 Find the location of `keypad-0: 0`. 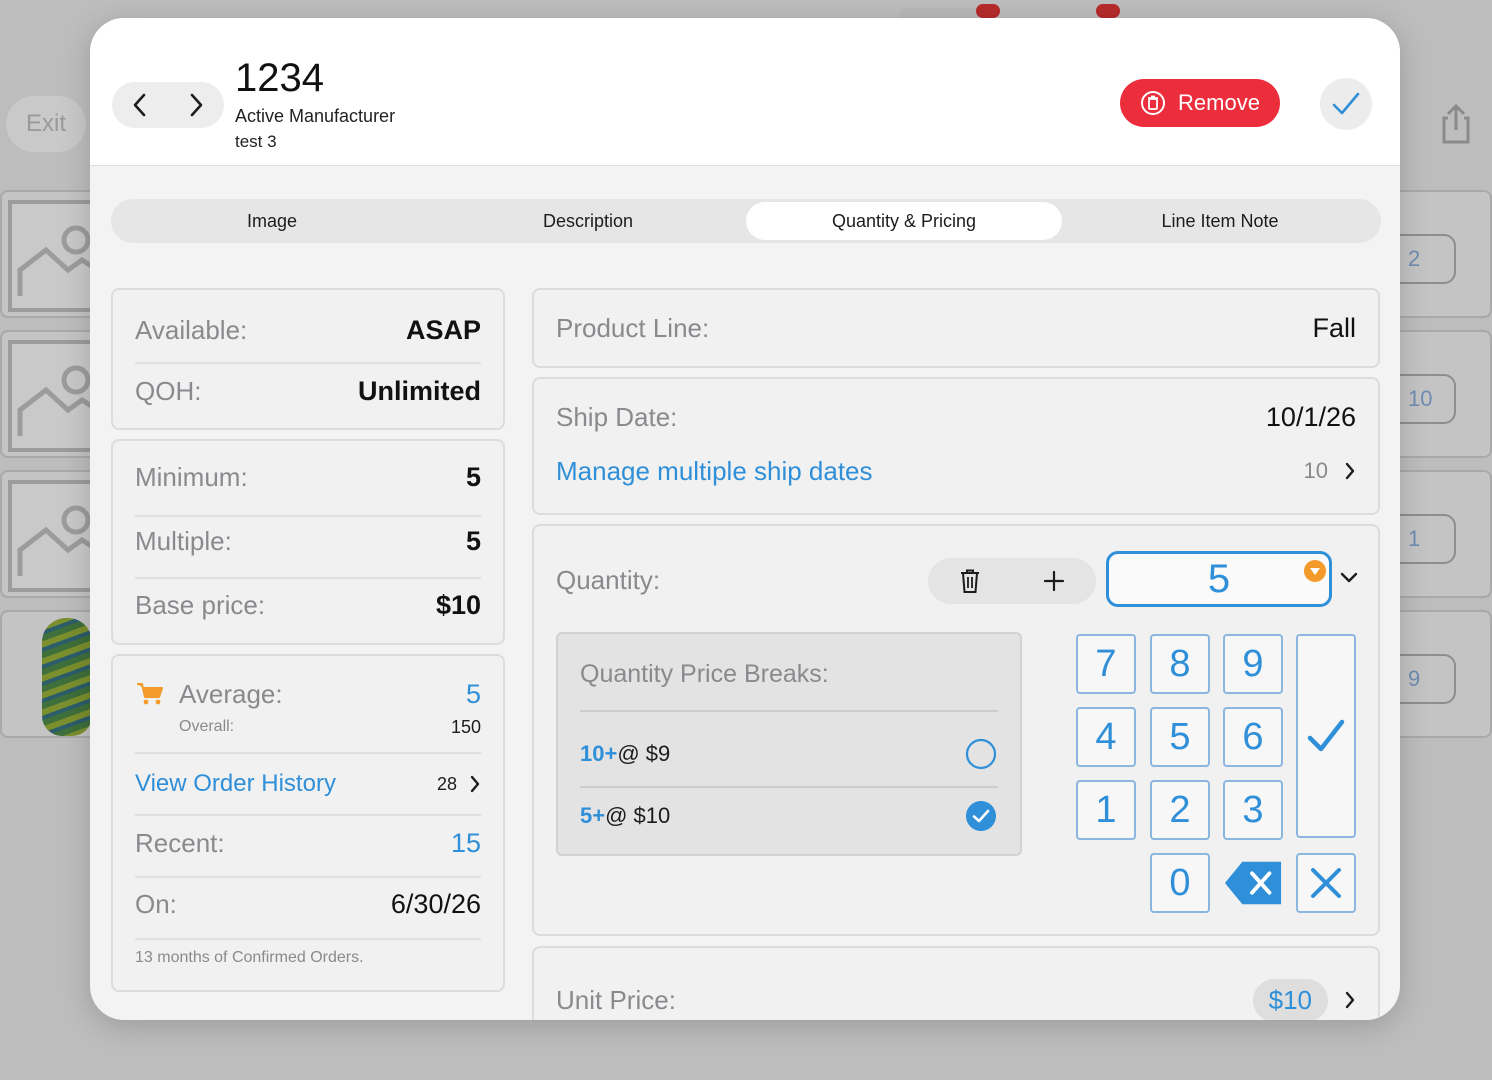

keypad-0: 0 is located at coordinates (1180, 883).